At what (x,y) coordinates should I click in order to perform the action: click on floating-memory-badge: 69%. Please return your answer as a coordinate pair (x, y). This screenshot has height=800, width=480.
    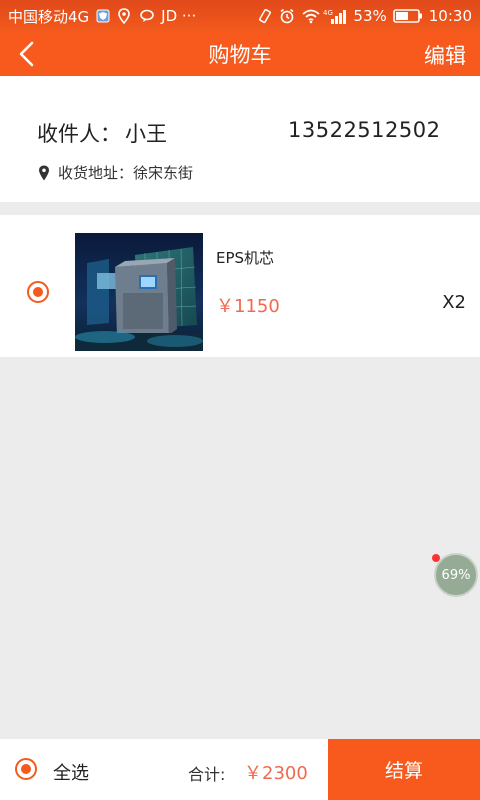
    Looking at the image, I should click on (456, 575).